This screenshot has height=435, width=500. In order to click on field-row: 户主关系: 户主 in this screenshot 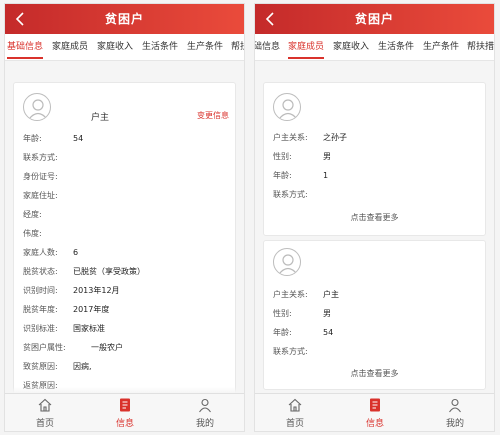, I will do `click(376, 295)`.